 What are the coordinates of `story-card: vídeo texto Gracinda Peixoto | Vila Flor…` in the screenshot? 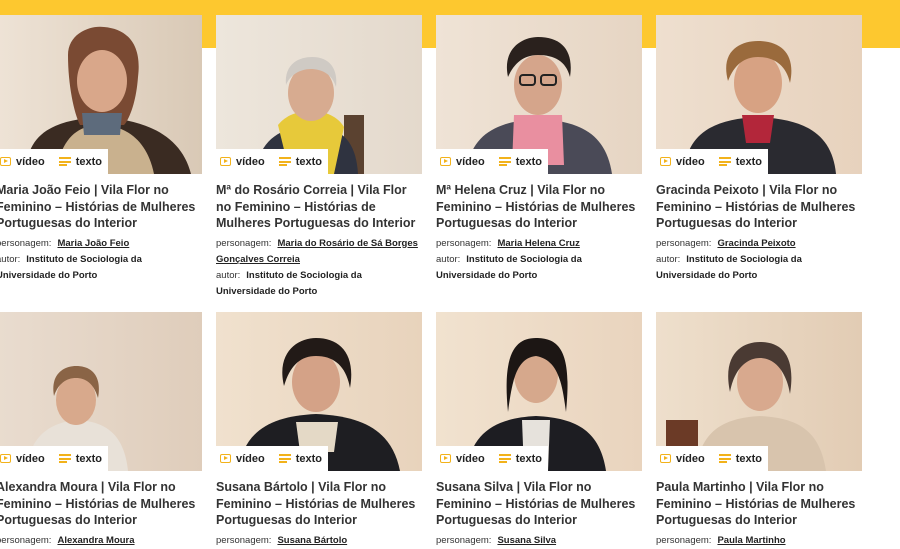 It's located at (759, 149).